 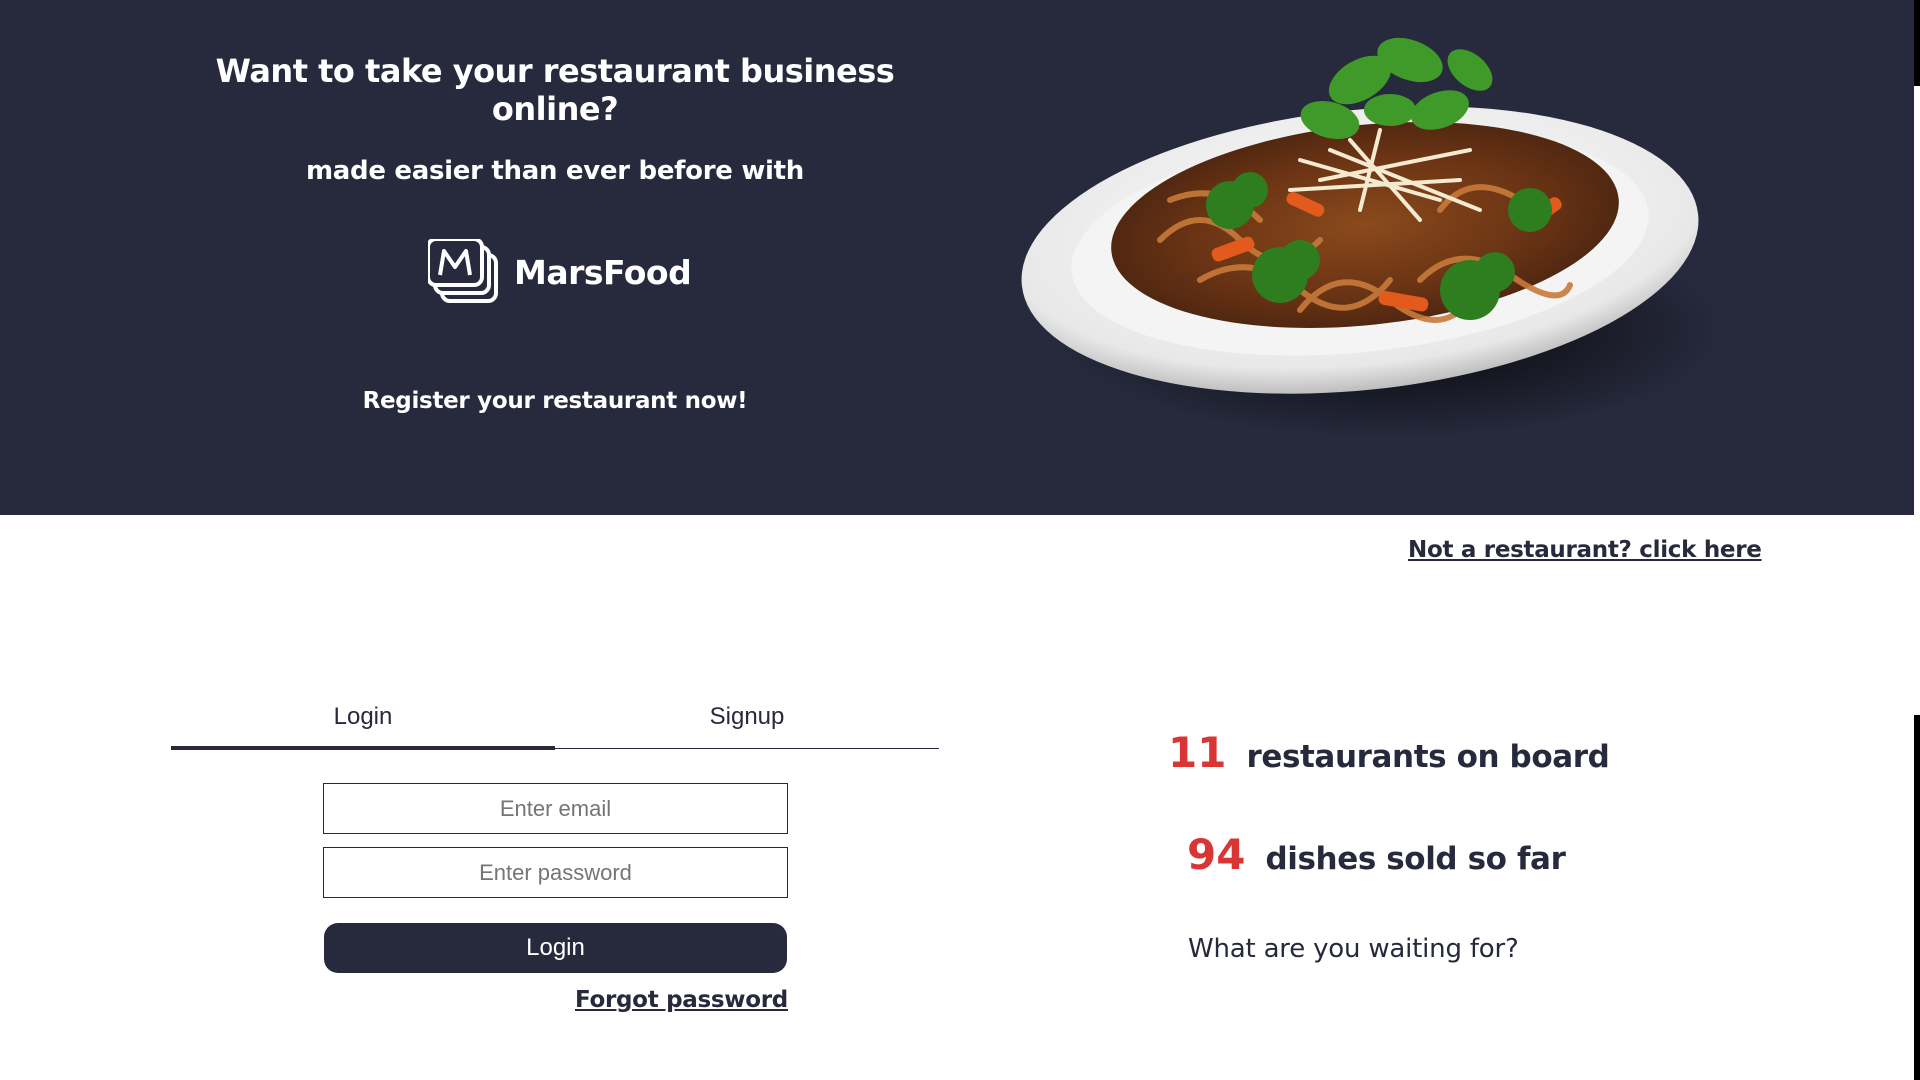 What do you see at coordinates (1585, 550) in the screenshot?
I see `not-restaurant-link: Not a restaurant? click here` at bounding box center [1585, 550].